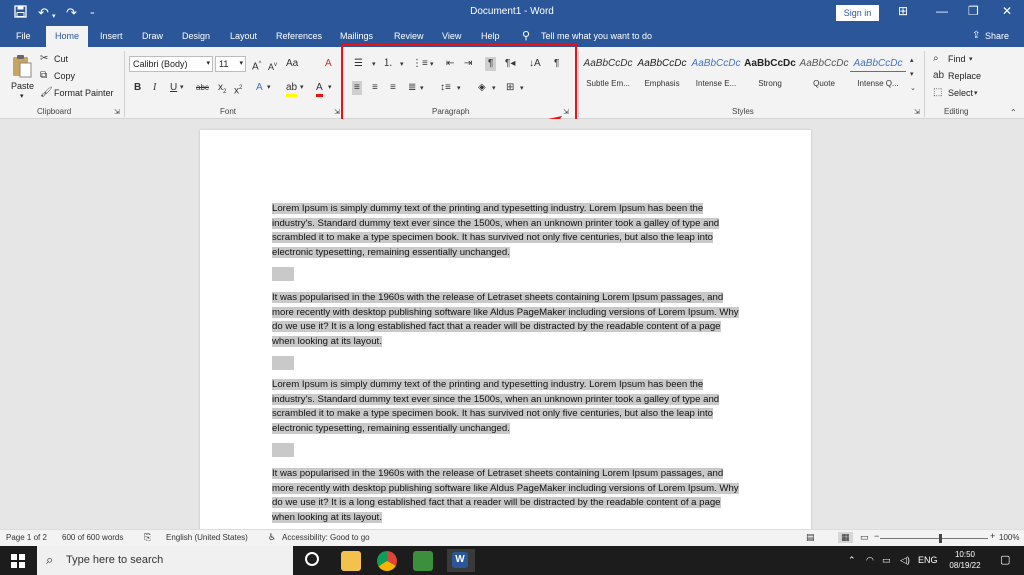 The image size is (1024, 575). Describe the element at coordinates (312, 559) in the screenshot. I see `task-view-icon` at that location.